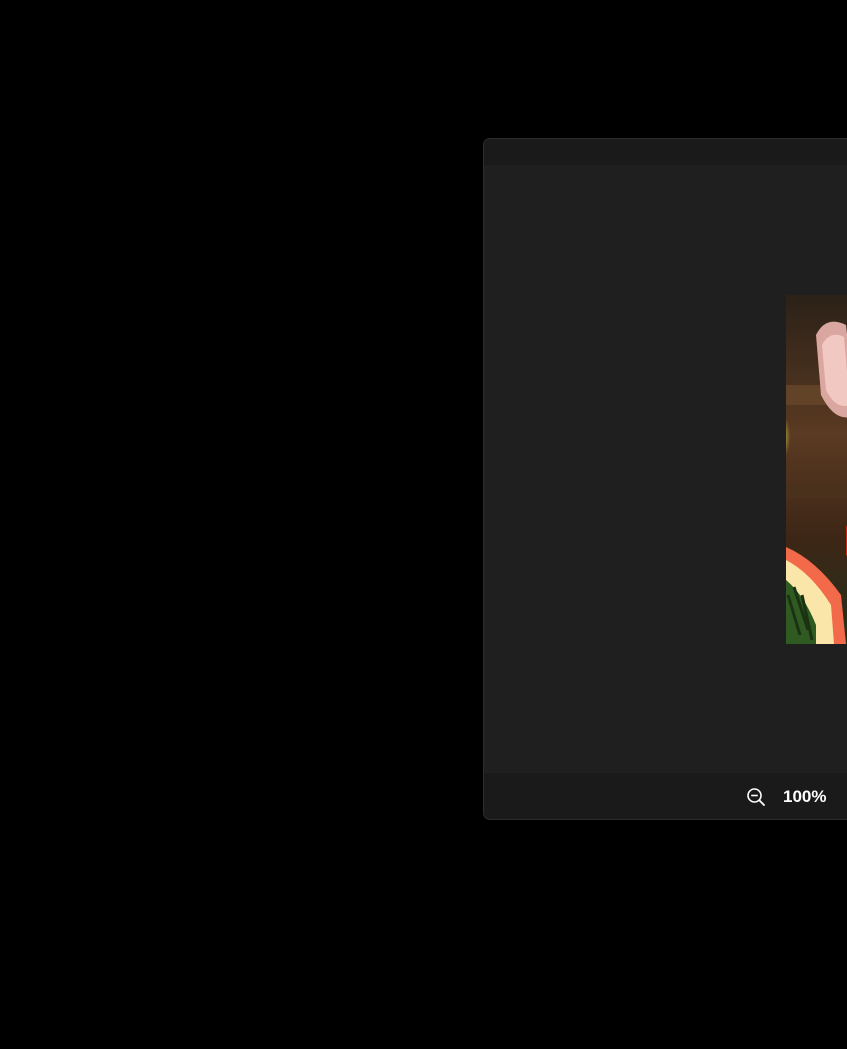  I want to click on title-bar, so click(665, 152).